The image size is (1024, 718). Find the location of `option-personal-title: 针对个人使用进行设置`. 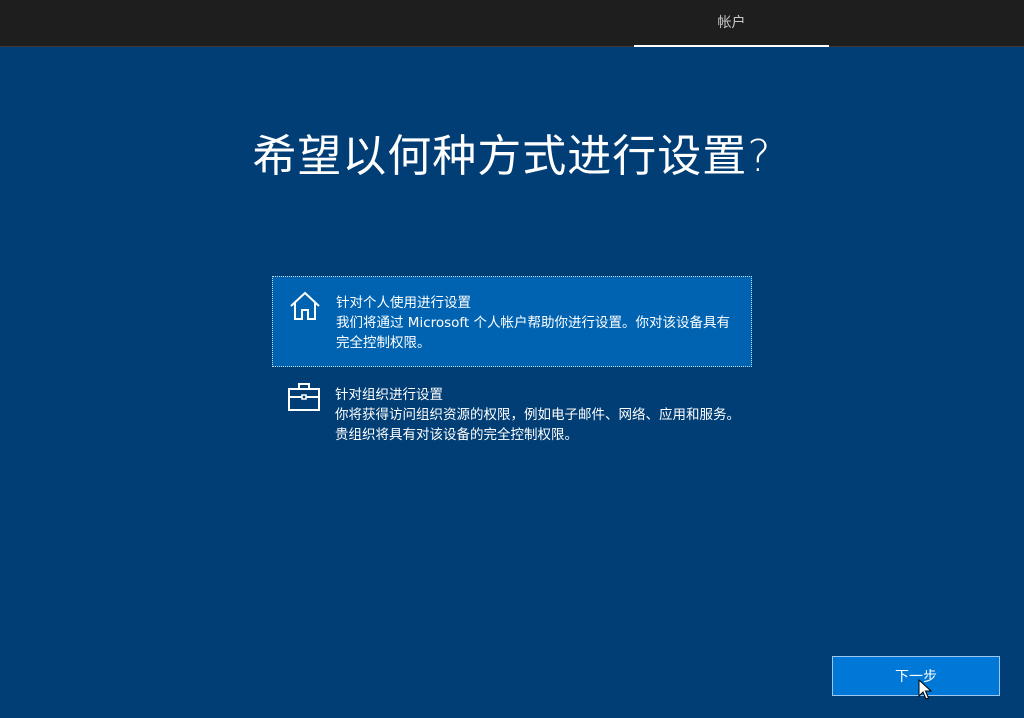

option-personal-title: 针对个人使用进行设置 is located at coordinates (403, 303).